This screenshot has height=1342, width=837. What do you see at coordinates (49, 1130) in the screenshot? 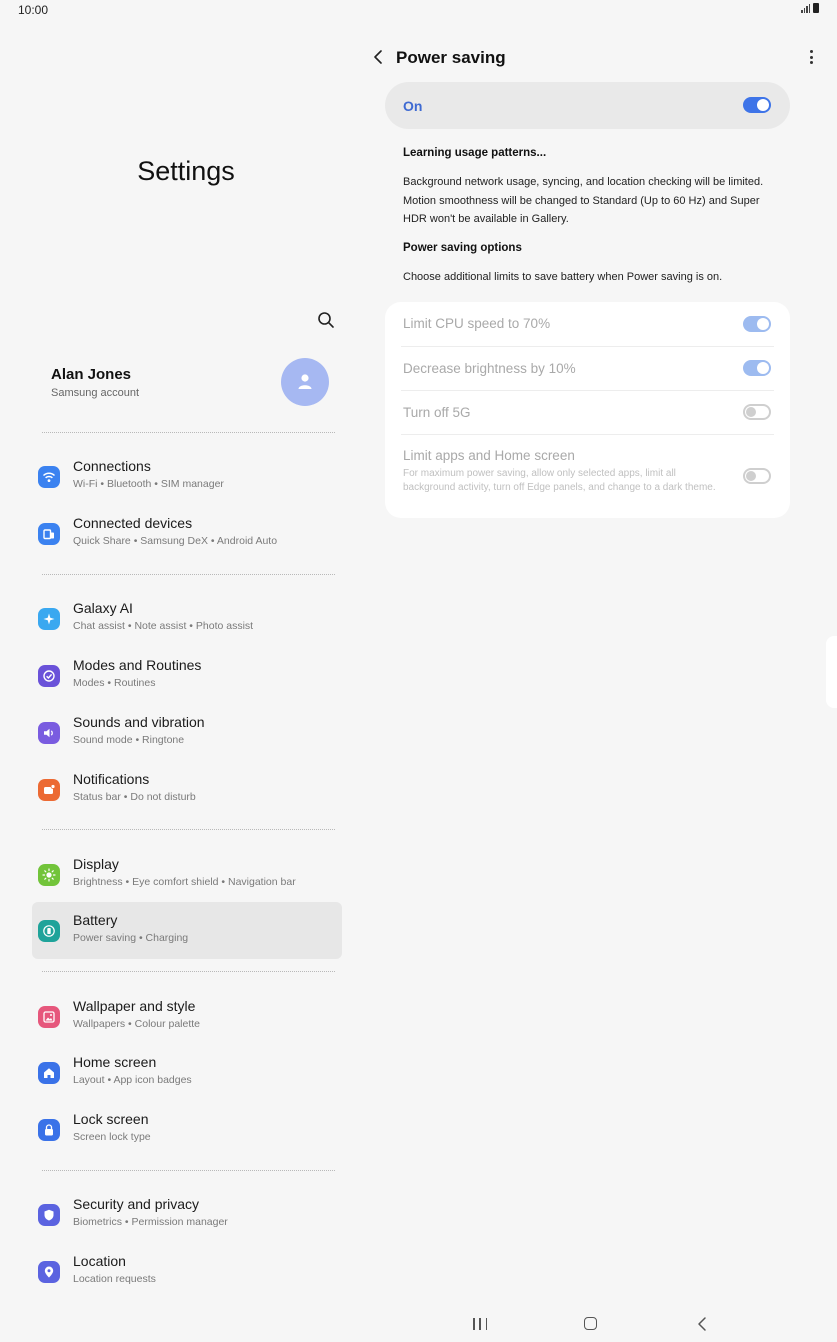
I see `lock-icon` at bounding box center [49, 1130].